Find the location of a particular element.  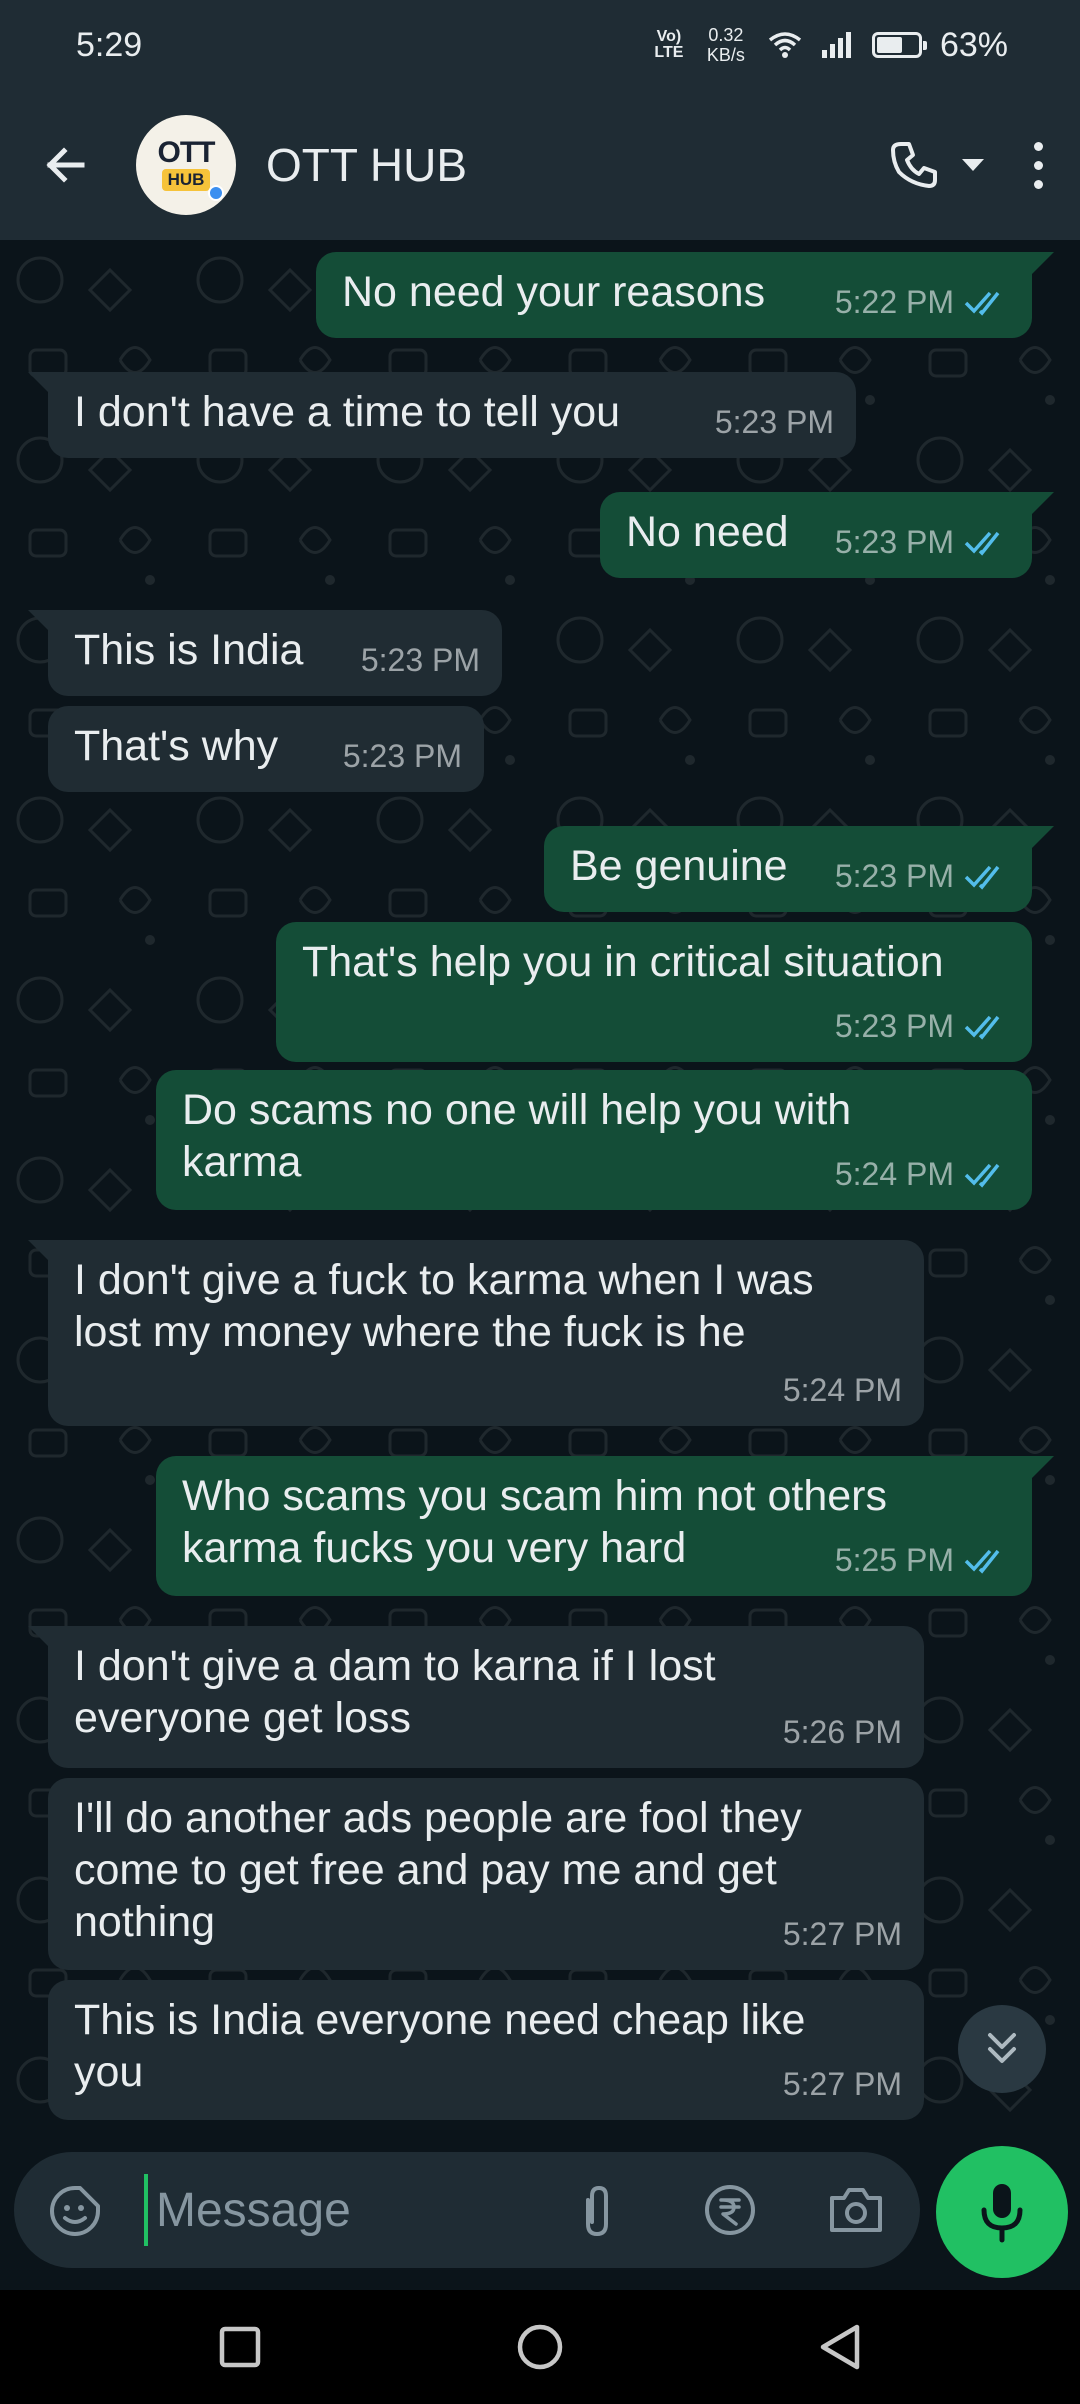

network-speed: 0.32 KB/s is located at coordinates (726, 45).